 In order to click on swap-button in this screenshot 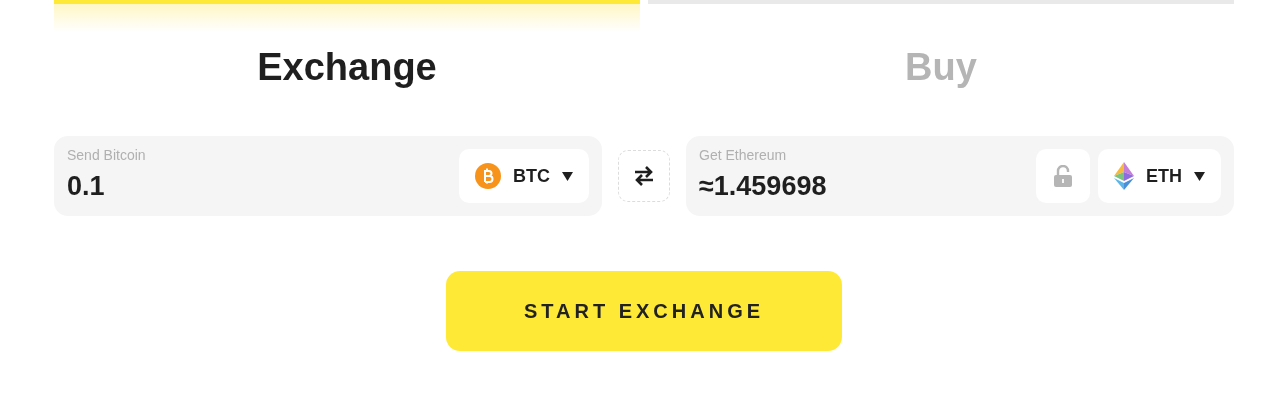, I will do `click(644, 176)`.